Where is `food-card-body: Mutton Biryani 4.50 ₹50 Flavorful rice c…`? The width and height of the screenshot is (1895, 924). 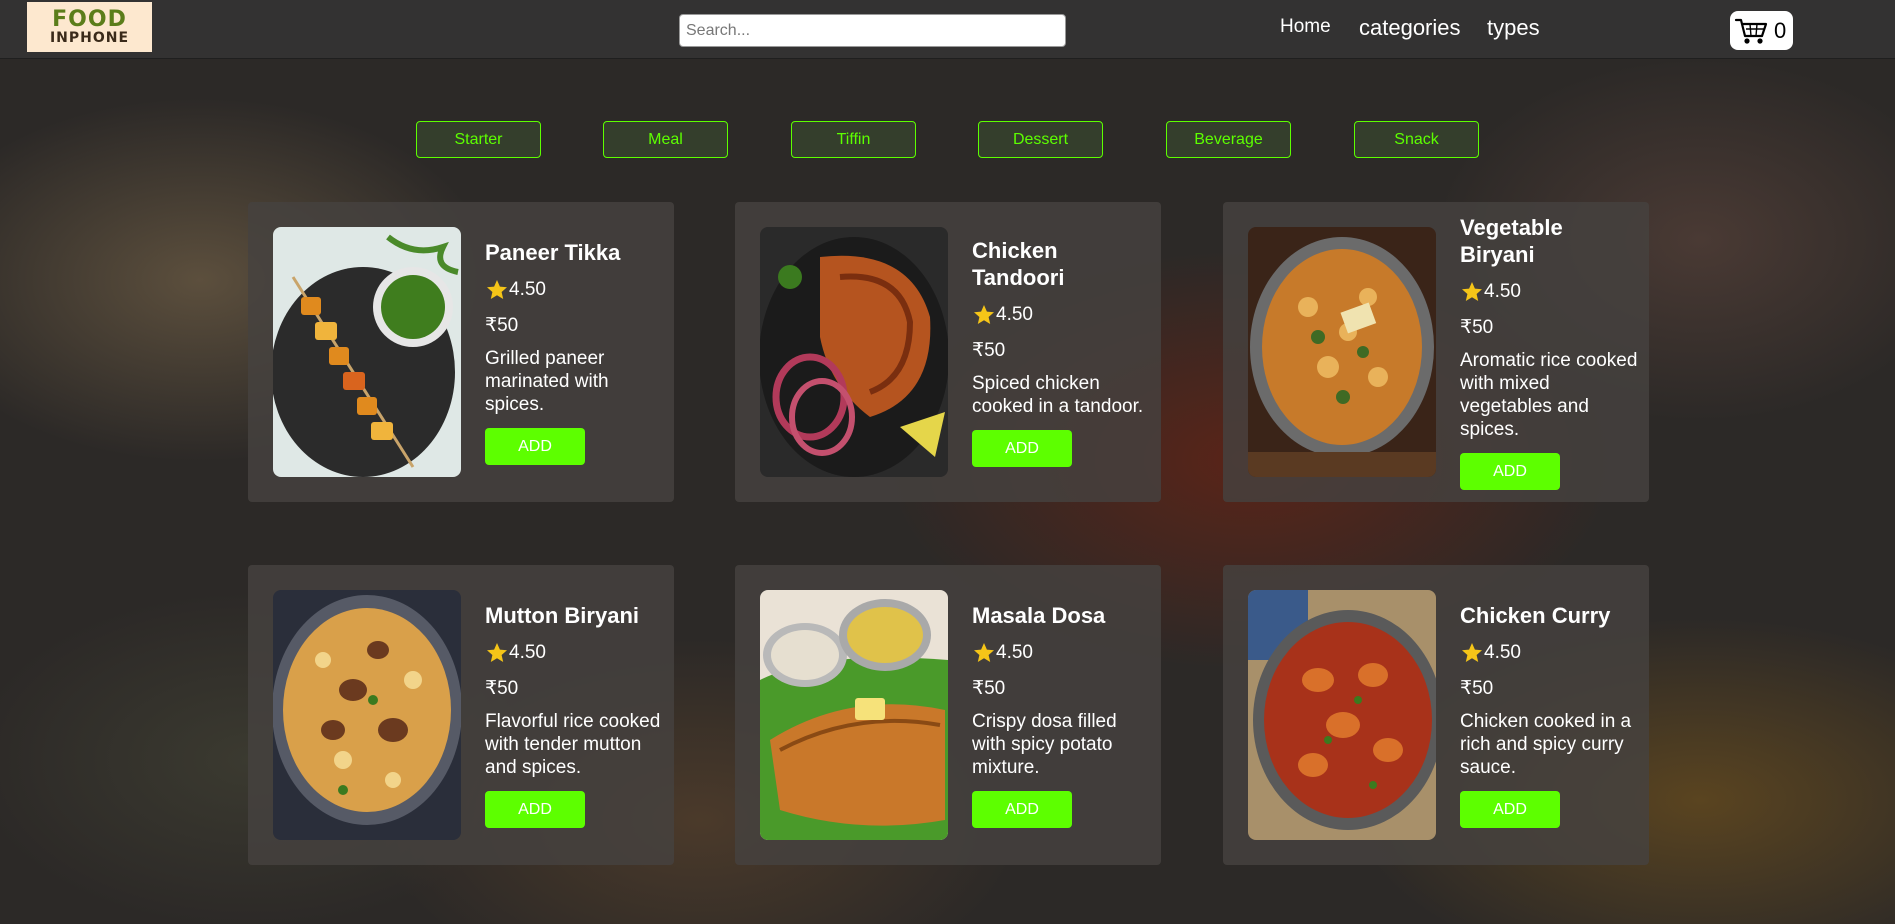 food-card-body: Mutton Biryani 4.50 ₹50 Flavorful rice c… is located at coordinates (575, 715).